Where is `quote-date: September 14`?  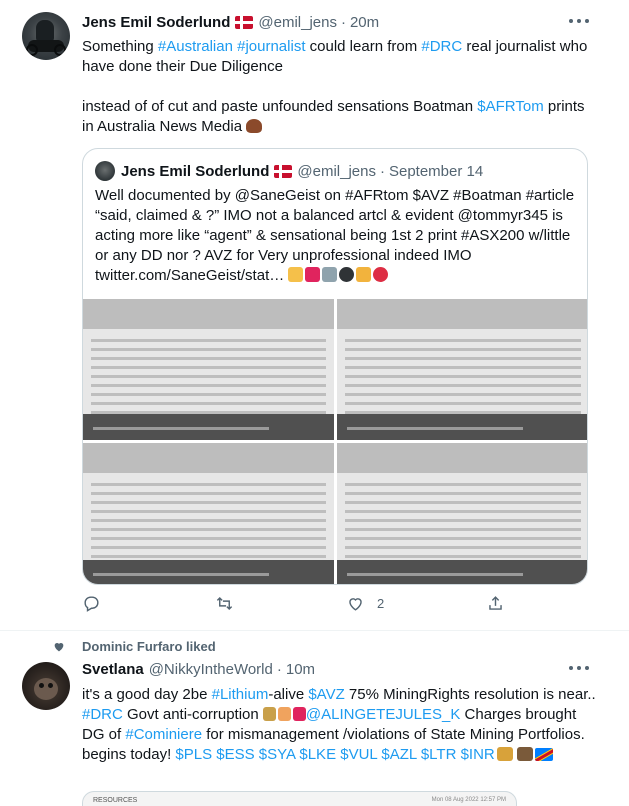 quote-date: September 14 is located at coordinates (436, 171).